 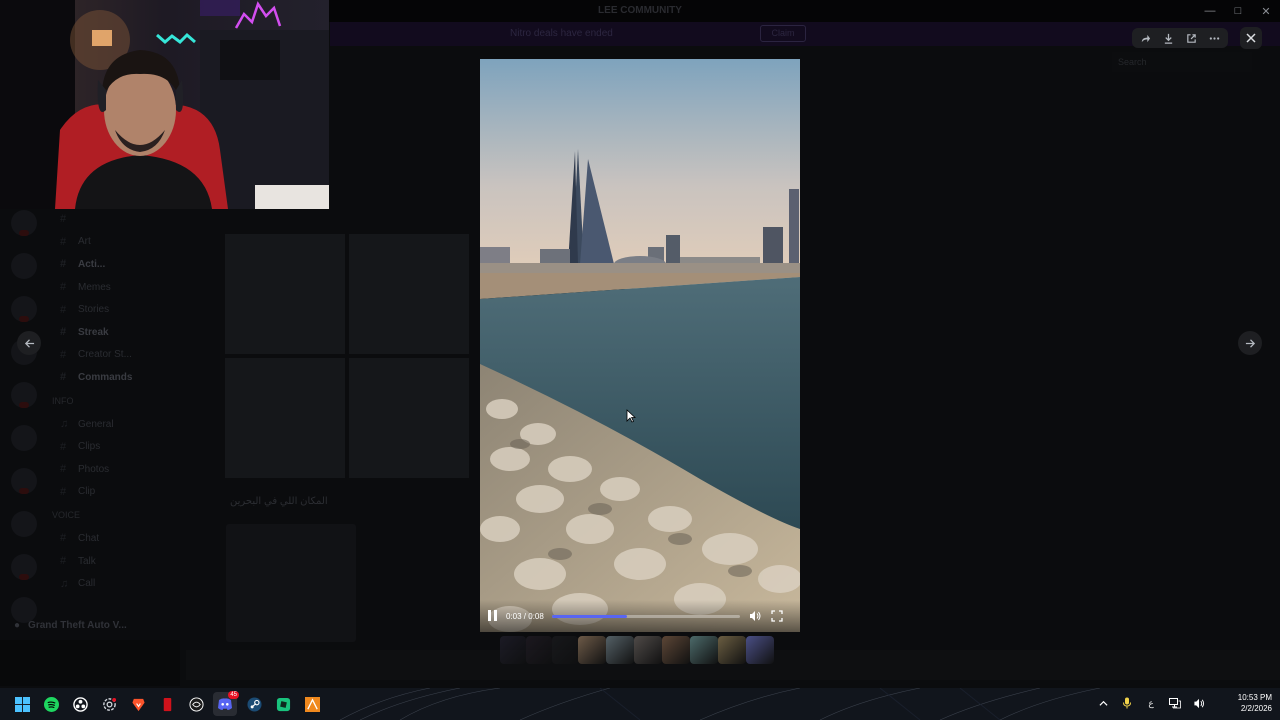 What do you see at coordinates (130, 583) in the screenshot?
I see `channel-item: ♫ Call` at bounding box center [130, 583].